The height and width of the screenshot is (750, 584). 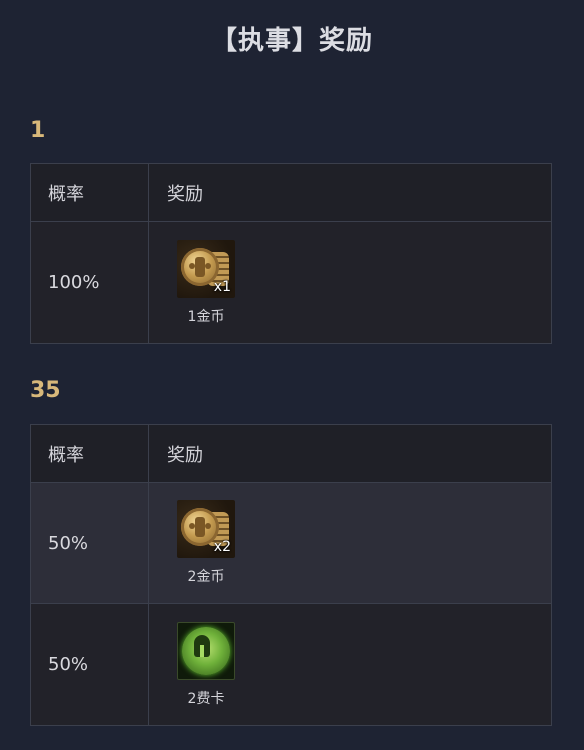 What do you see at coordinates (350, 664) in the screenshot?
I see `reward-cell: 2费卡` at bounding box center [350, 664].